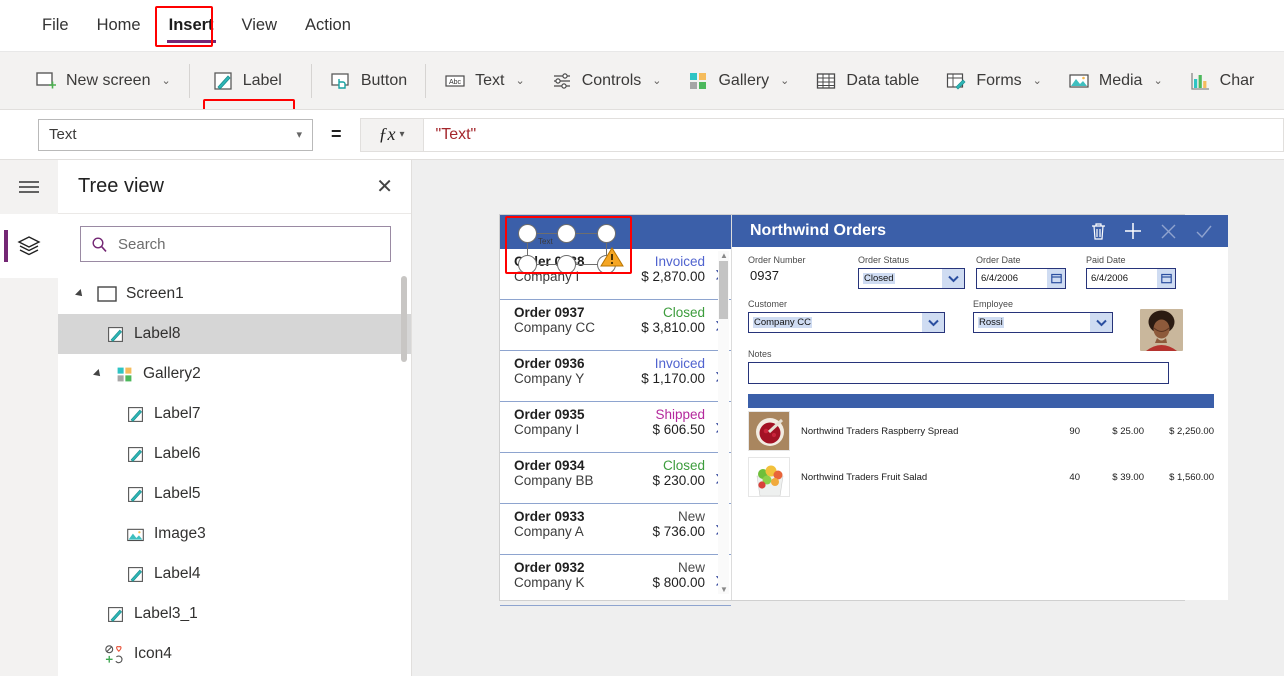  What do you see at coordinates (683, 465) in the screenshot?
I see `order-status: Closed` at bounding box center [683, 465].